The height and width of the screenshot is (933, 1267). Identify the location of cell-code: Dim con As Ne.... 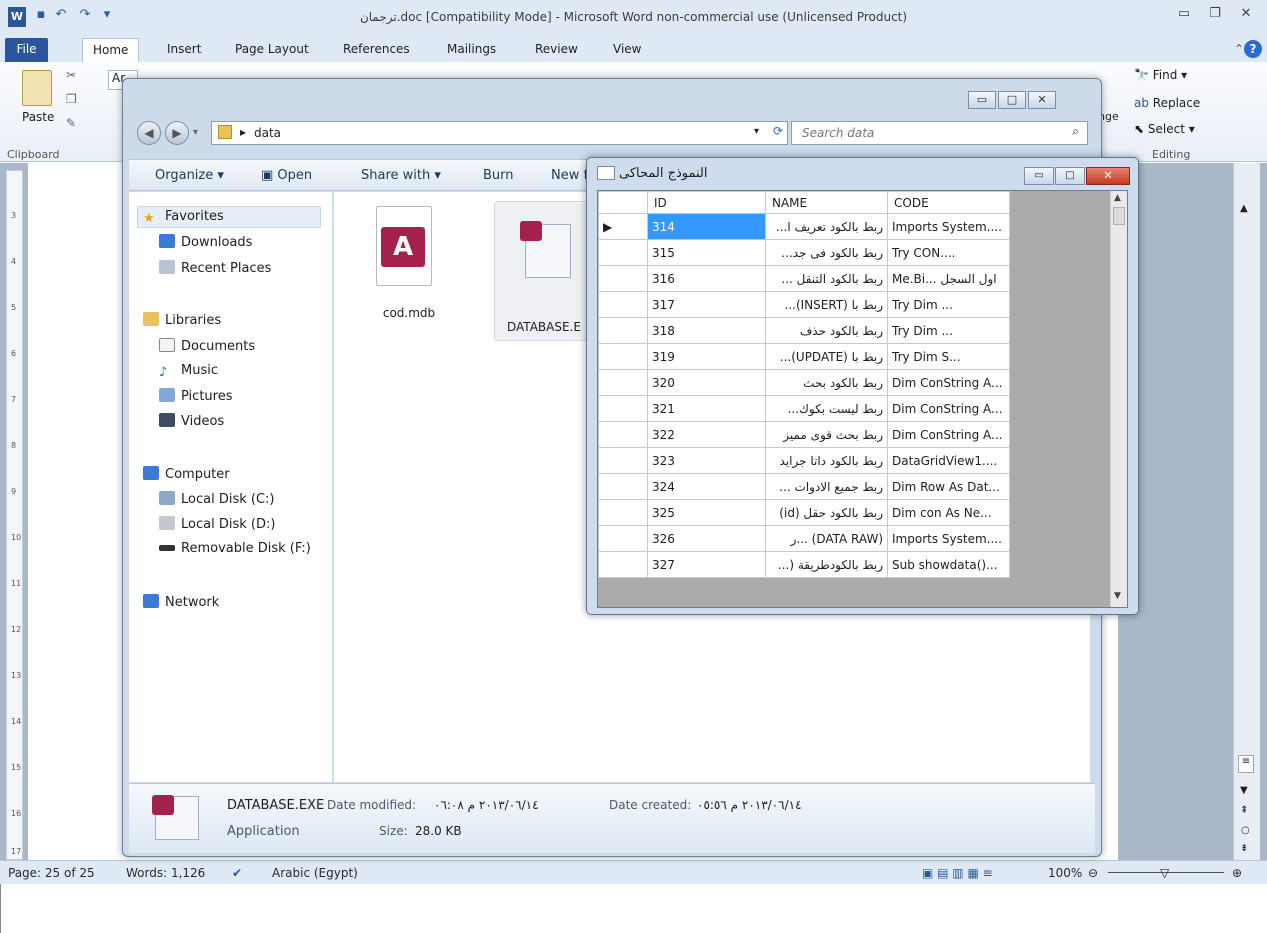
(948, 512).